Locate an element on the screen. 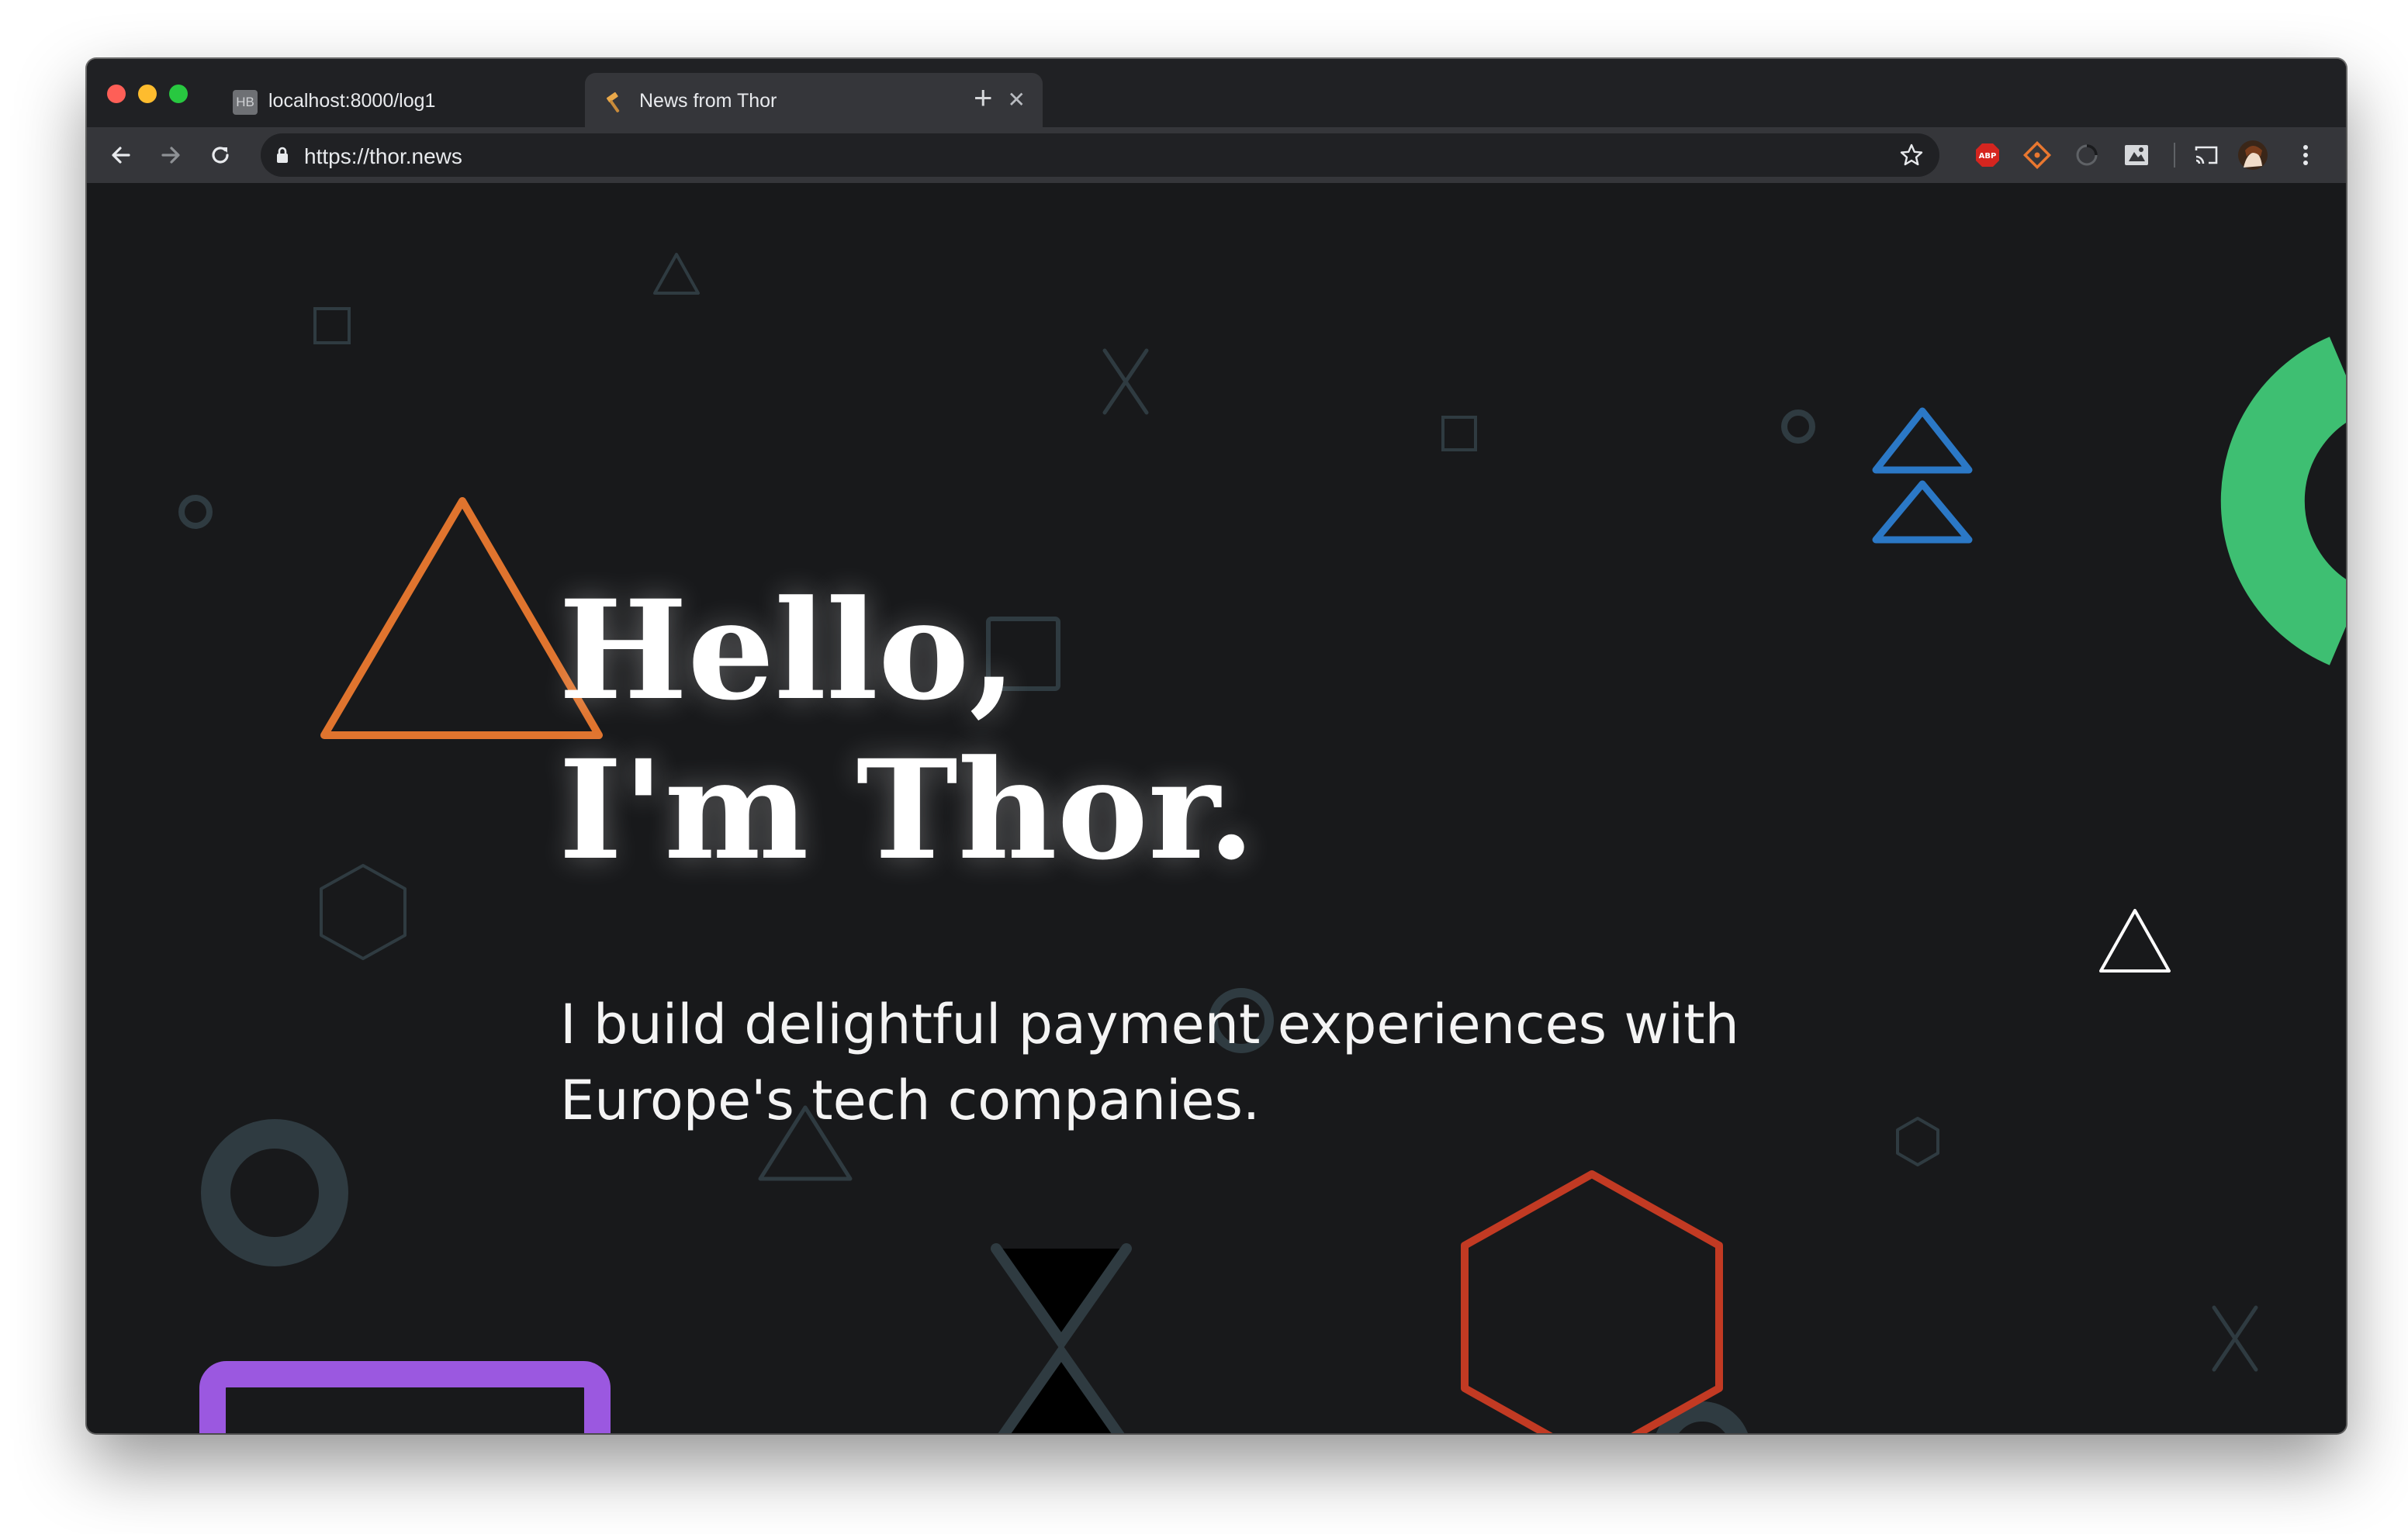 This screenshot has height=1534, width=2408. orange-triangle-shape is located at coordinates (462, 618).